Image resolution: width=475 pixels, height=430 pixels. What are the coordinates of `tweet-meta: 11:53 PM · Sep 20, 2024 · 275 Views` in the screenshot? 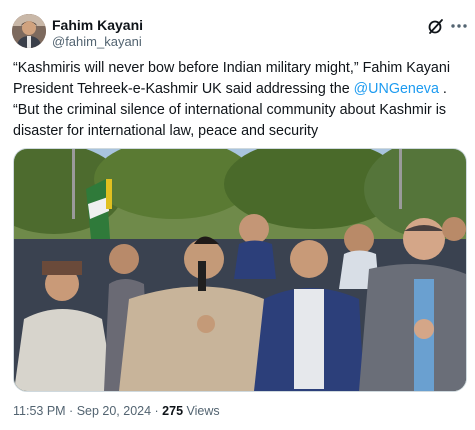 It's located at (116, 411).